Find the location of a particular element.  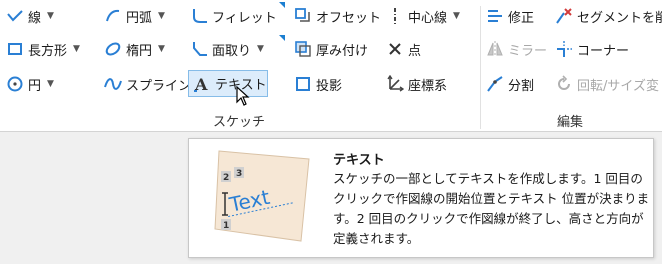

centerline-icon is located at coordinates (395, 16).